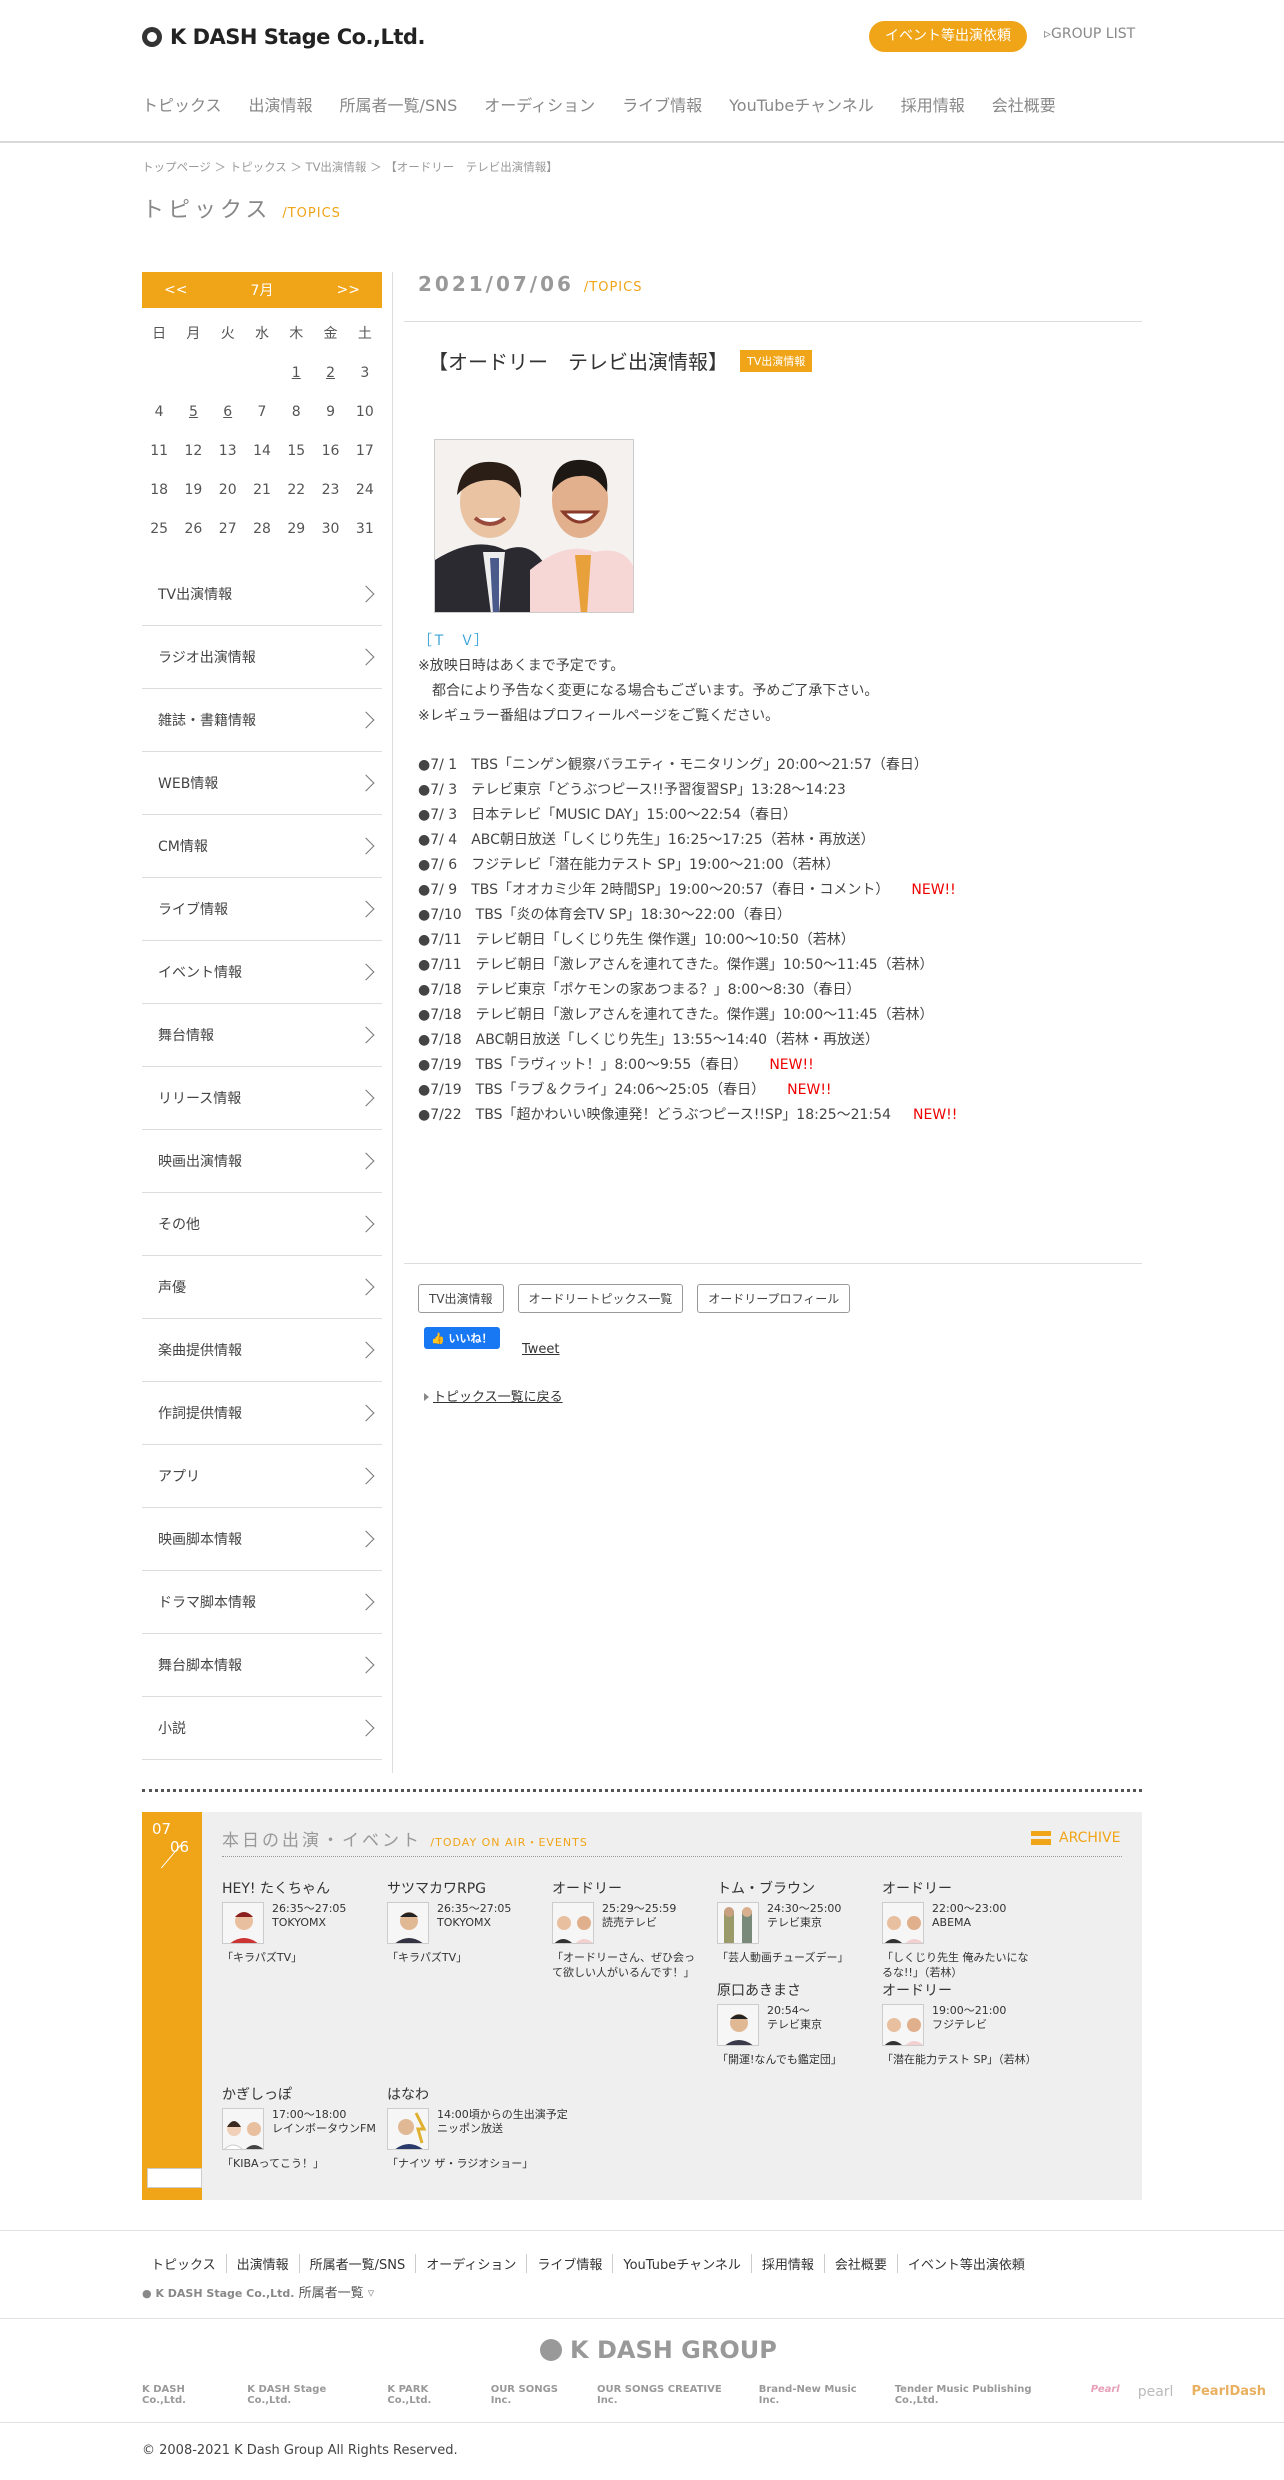  Describe the element at coordinates (174, 2178) in the screenshot. I see `date-input` at that location.